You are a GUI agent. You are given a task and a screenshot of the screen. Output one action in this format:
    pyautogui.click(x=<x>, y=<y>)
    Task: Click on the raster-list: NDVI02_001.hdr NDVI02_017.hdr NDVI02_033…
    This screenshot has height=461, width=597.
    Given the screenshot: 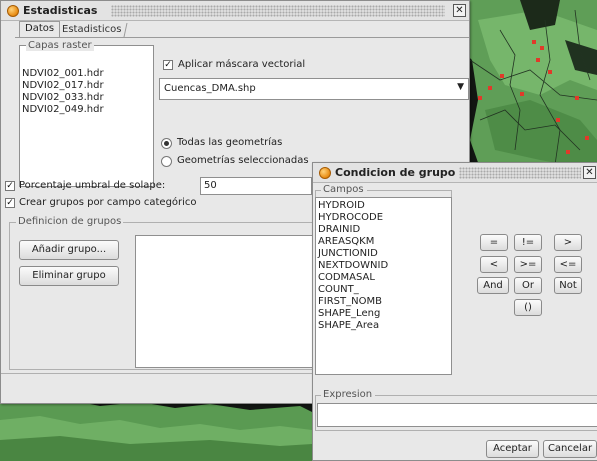 What is the action you would take?
    pyautogui.click(x=86, y=116)
    